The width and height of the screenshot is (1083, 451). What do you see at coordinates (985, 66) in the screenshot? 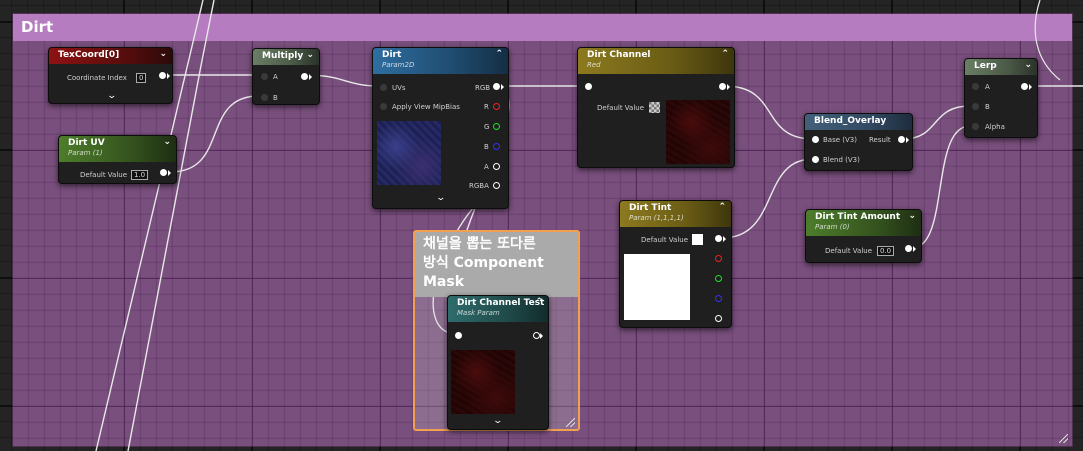
I see `node-title: Lerp` at bounding box center [985, 66].